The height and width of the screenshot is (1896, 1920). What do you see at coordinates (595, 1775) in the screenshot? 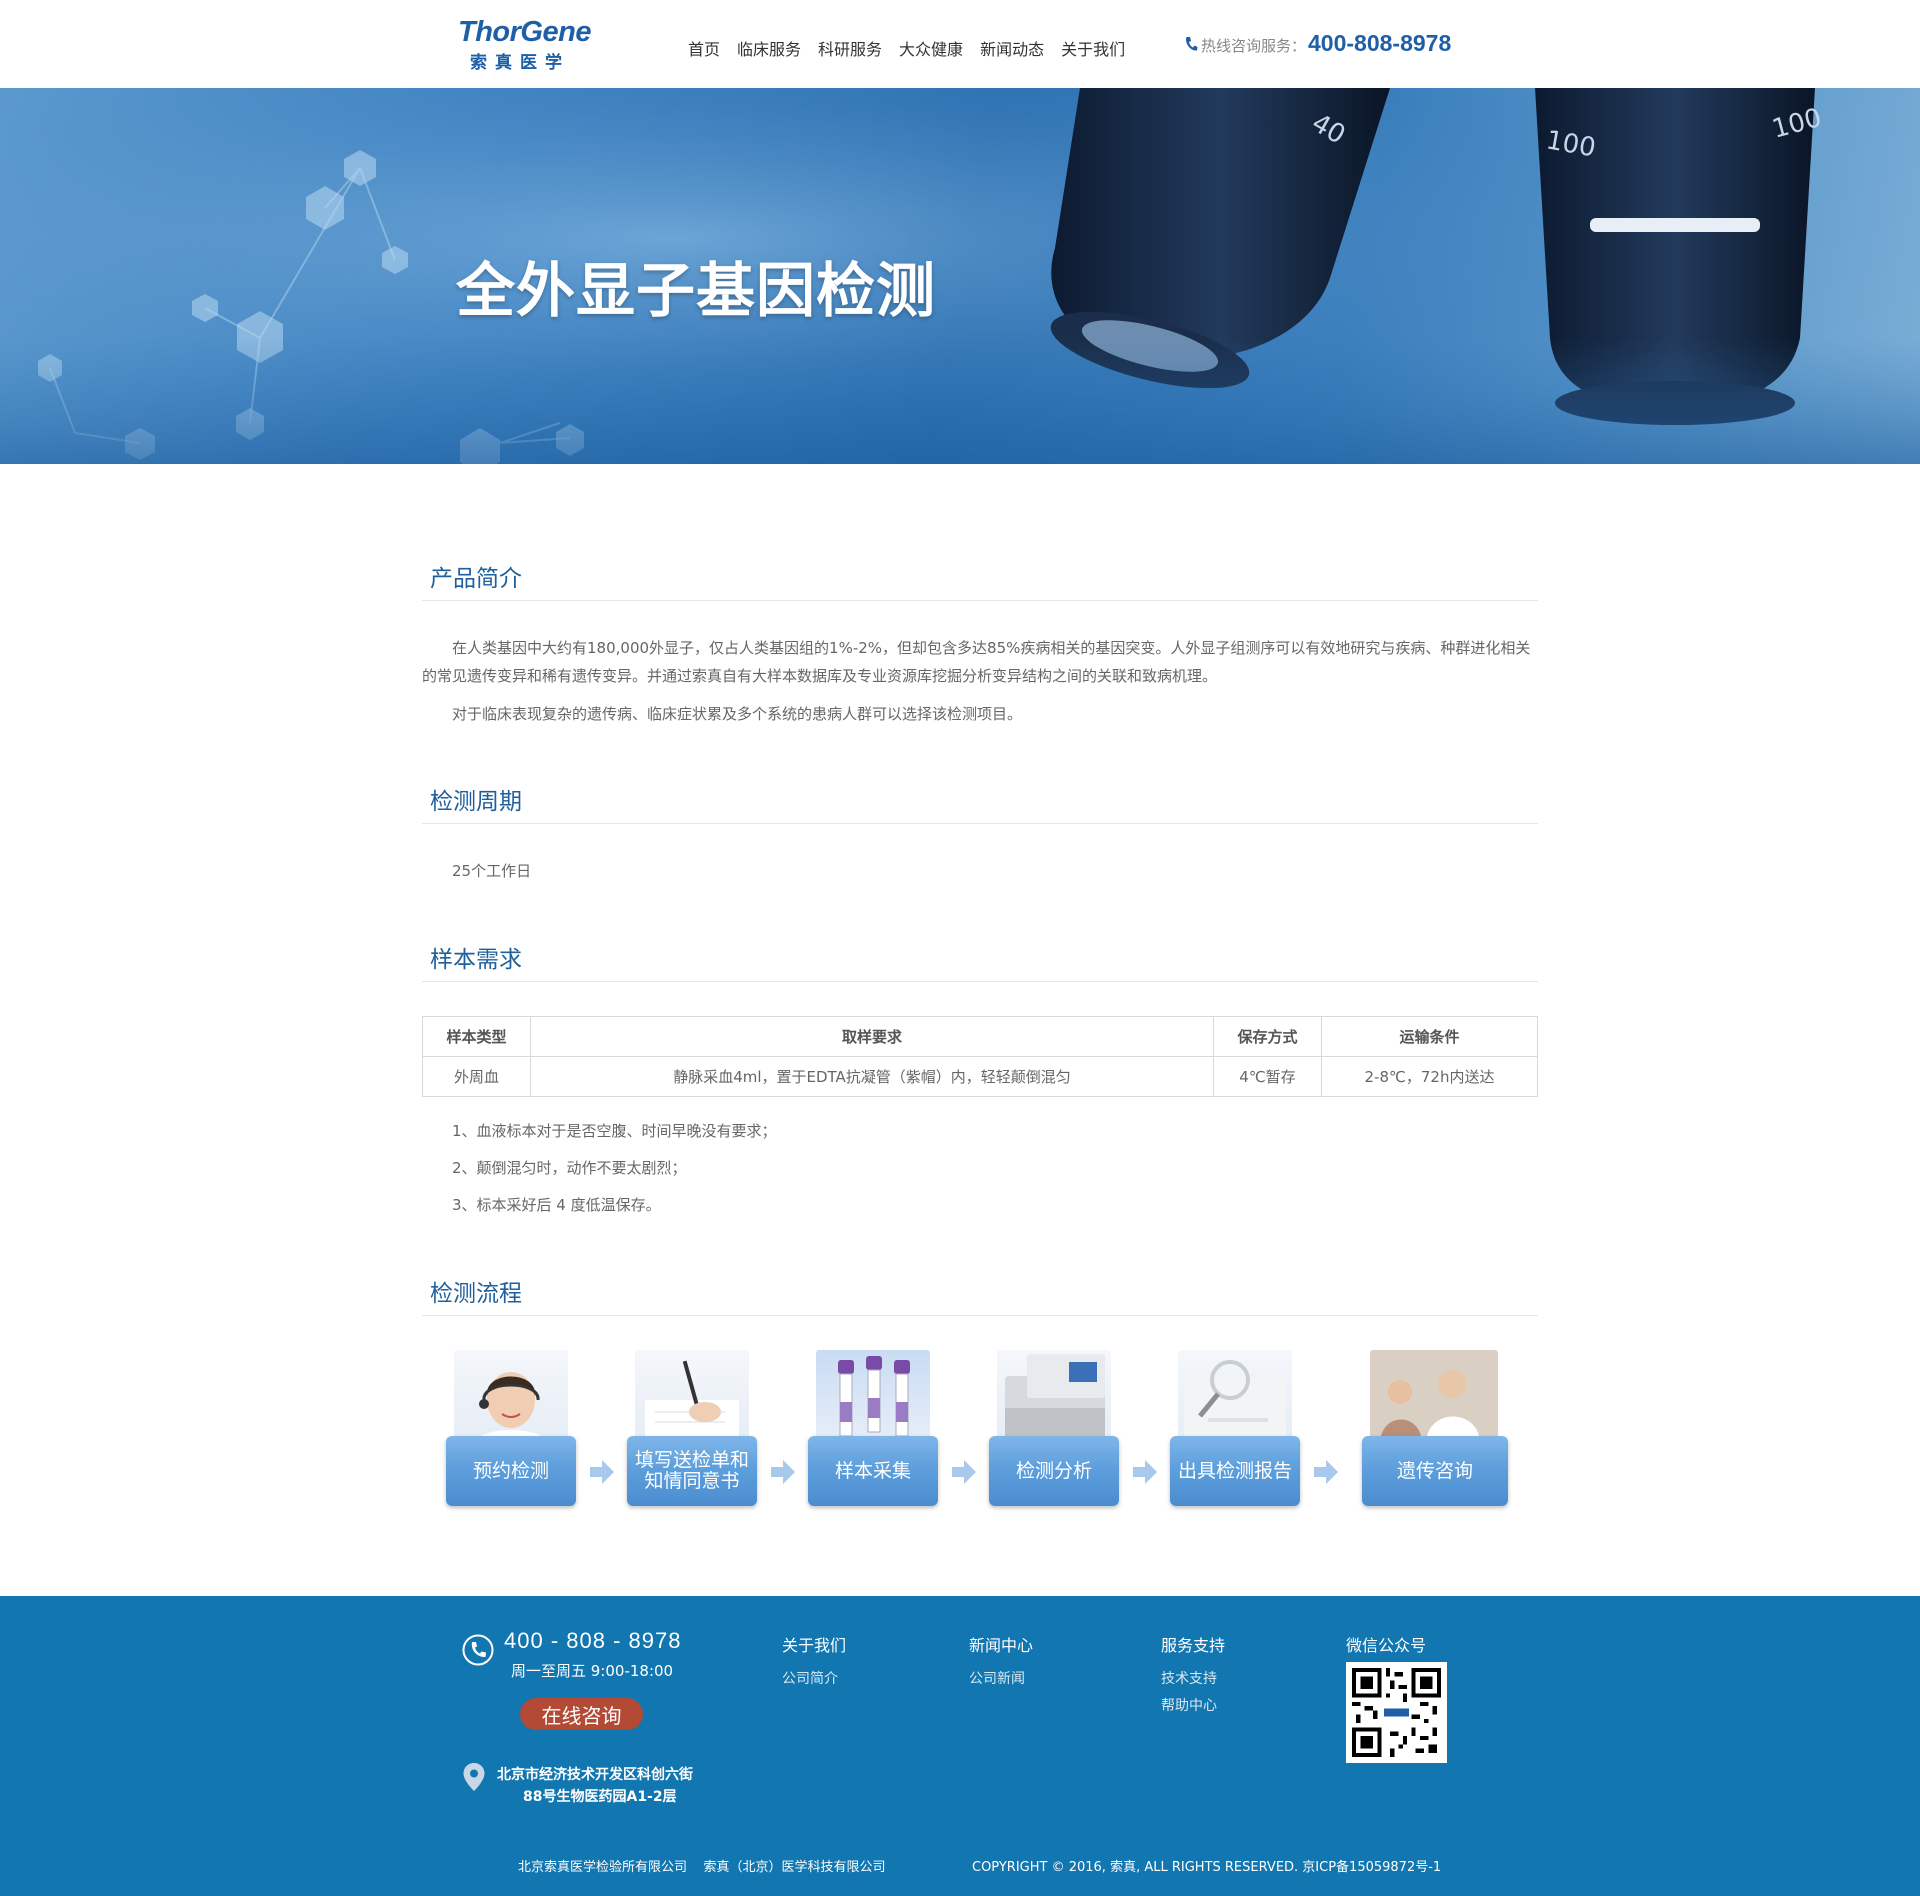
I see `footer-address-line-1: 北京市经济技术开发区科创六街` at bounding box center [595, 1775].